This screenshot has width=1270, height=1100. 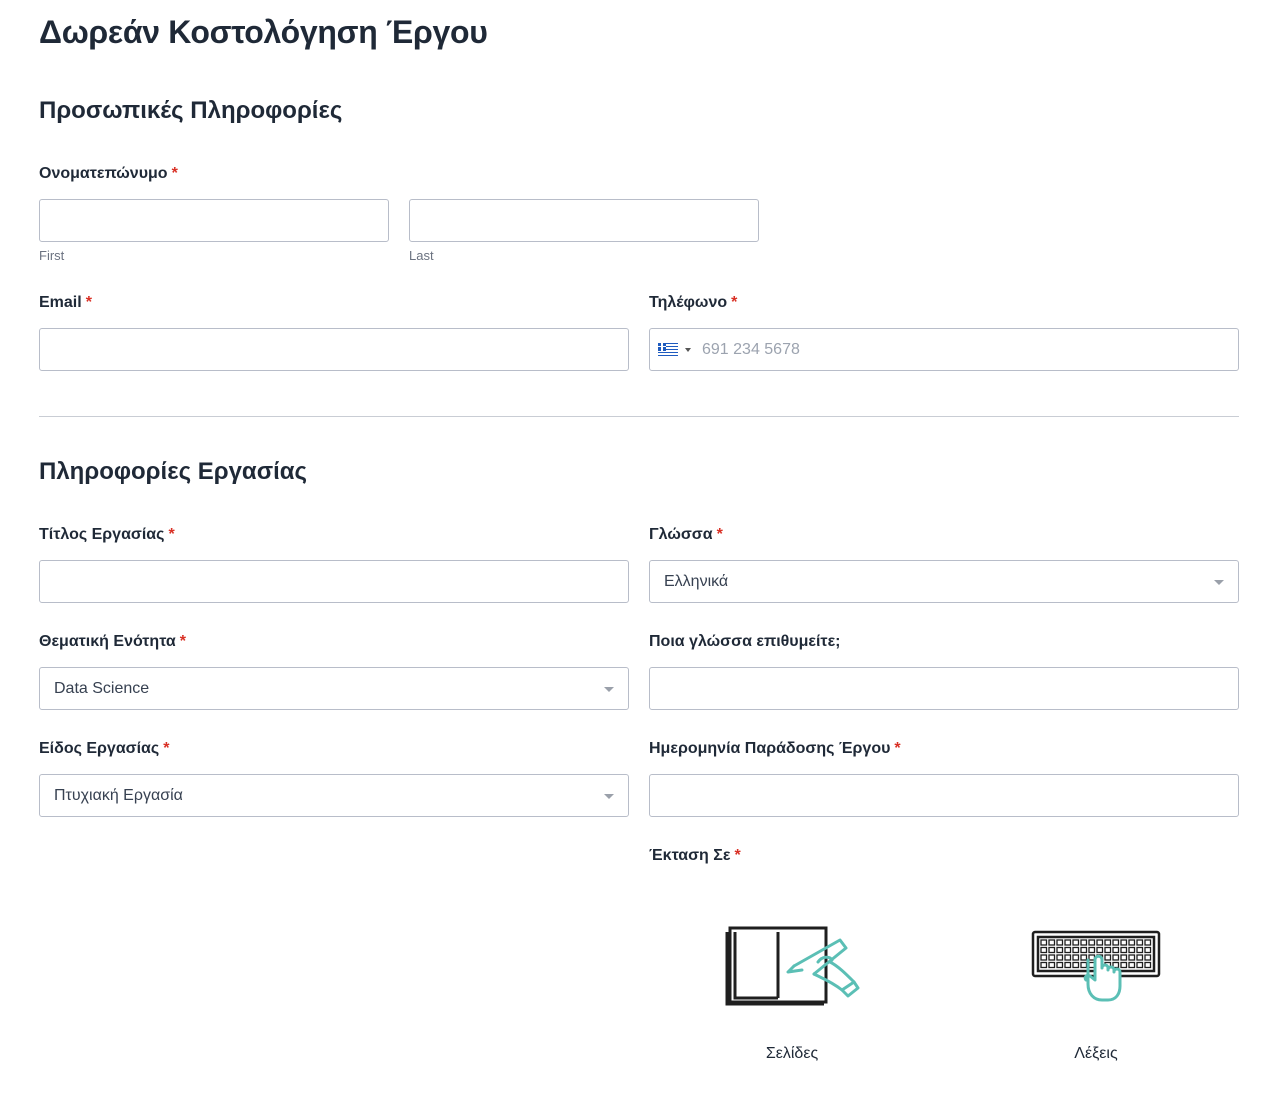 I want to click on section-divider, so click(x=639, y=416).